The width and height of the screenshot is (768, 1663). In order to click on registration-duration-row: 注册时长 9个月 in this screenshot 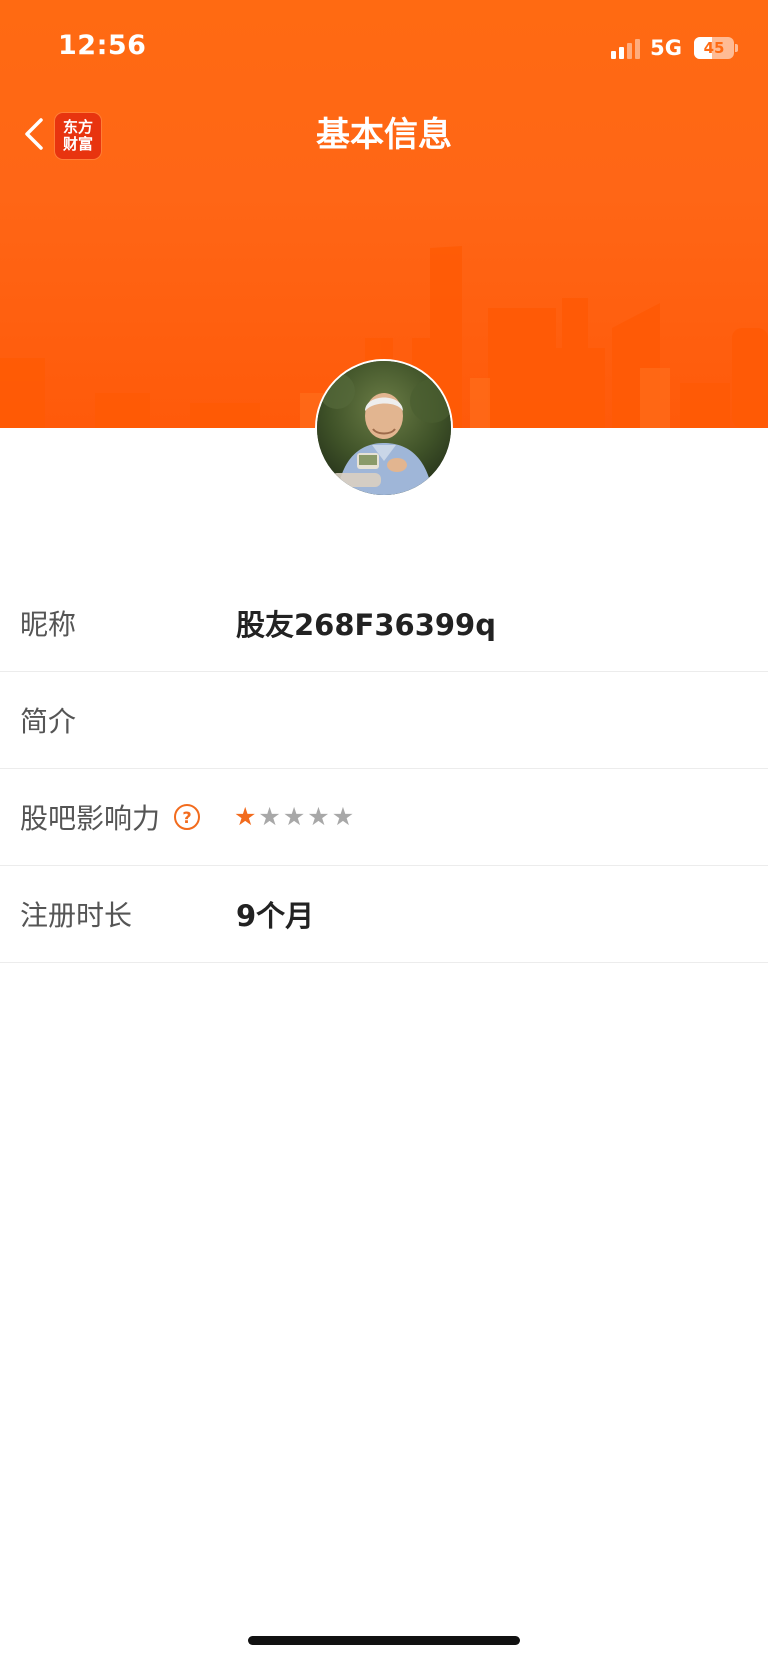, I will do `click(384, 914)`.